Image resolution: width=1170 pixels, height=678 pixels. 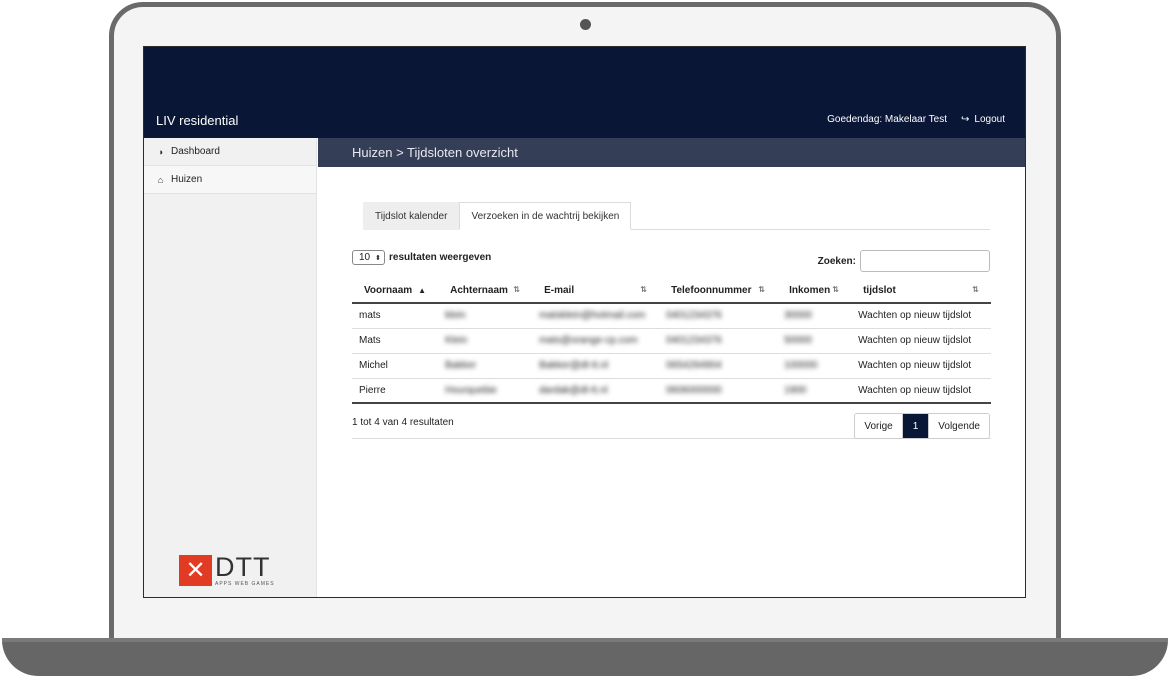 What do you see at coordinates (395, 341) in the screenshot?
I see `cell-voornaam: Mats` at bounding box center [395, 341].